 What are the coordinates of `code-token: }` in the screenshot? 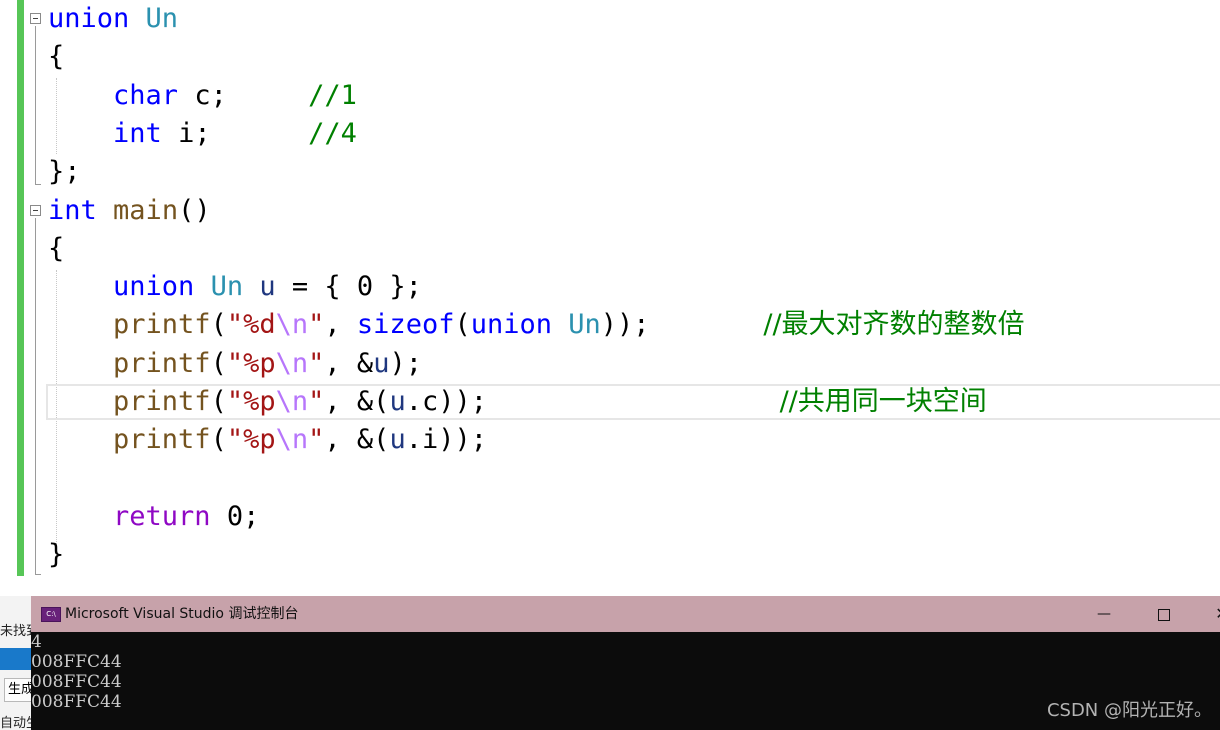 It's located at (56, 555).